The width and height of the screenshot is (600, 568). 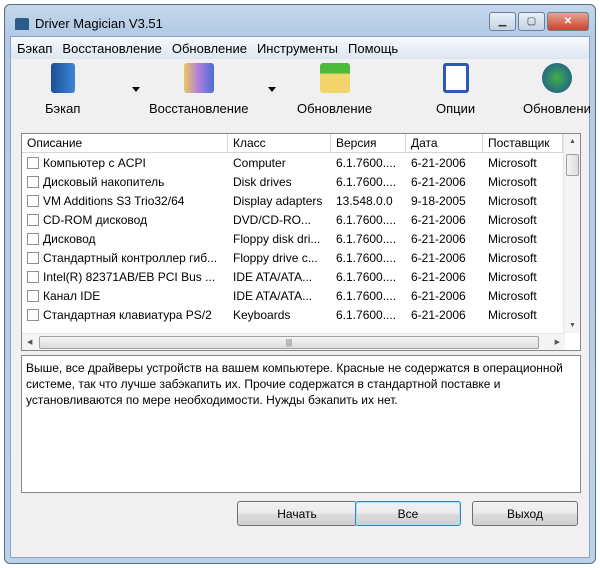 What do you see at coordinates (37, 48) in the screenshot?
I see `menu-backup: Бэкап` at bounding box center [37, 48].